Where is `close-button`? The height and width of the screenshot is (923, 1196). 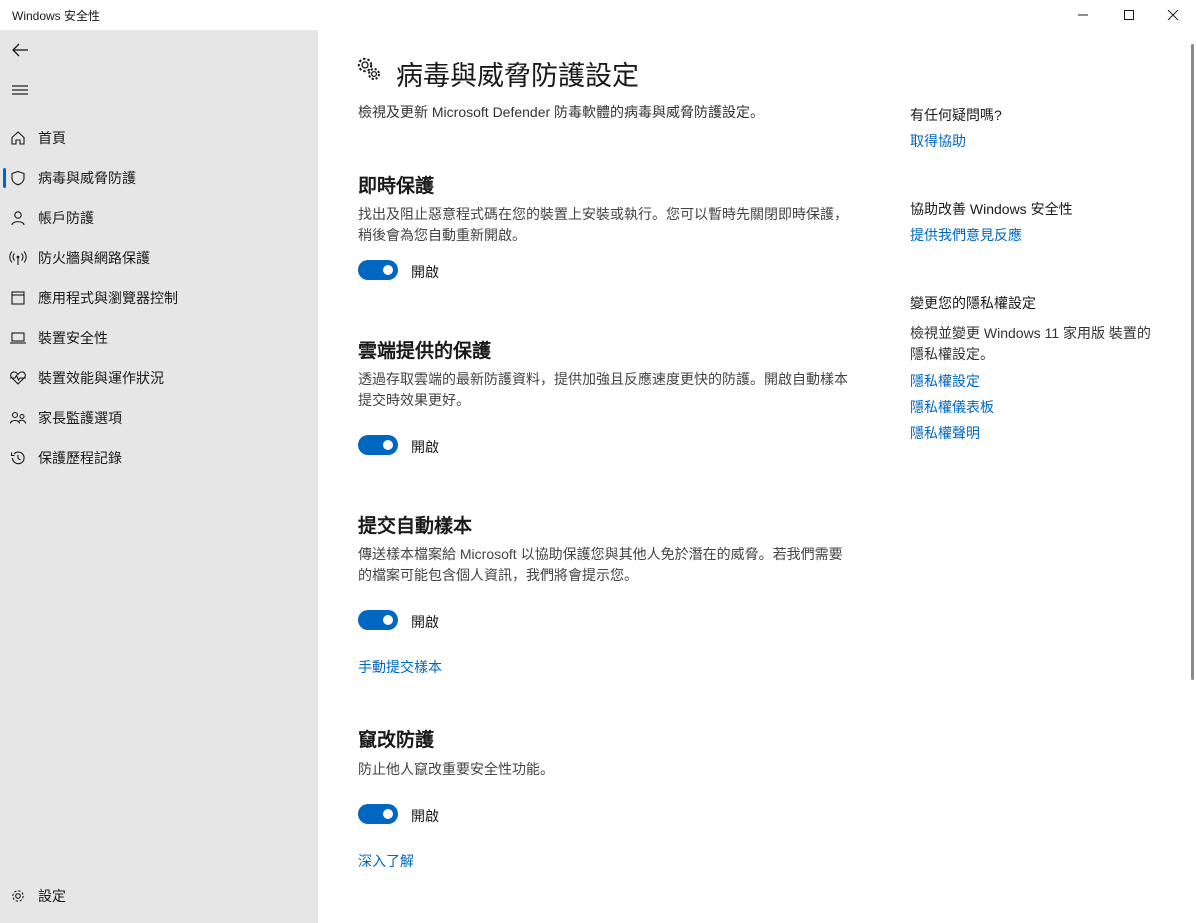 close-button is located at coordinates (1173, 15).